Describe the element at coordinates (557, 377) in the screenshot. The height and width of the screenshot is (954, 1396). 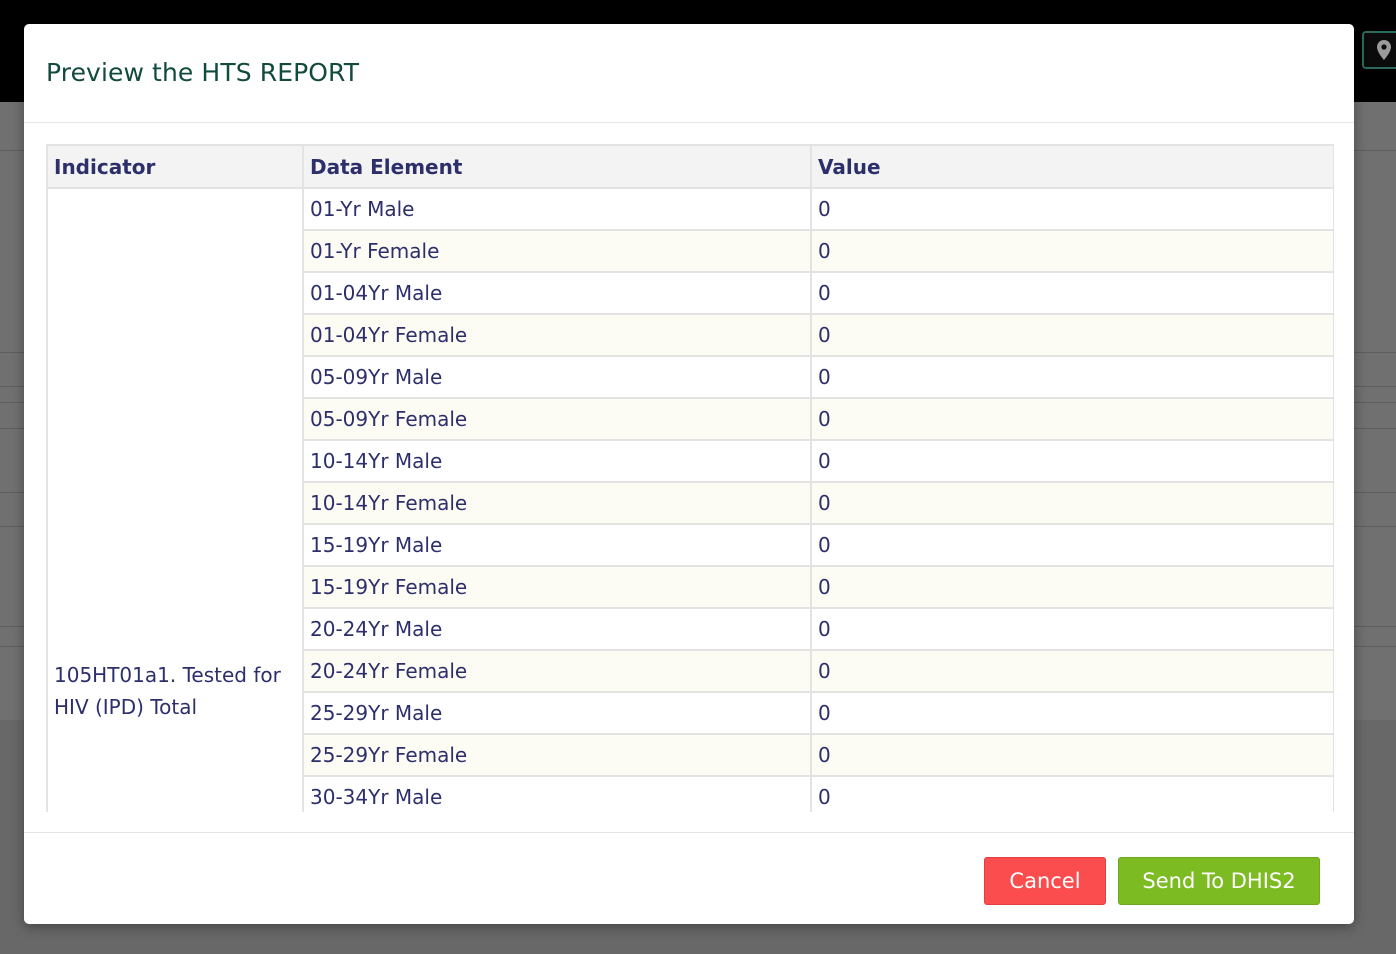
I see `data-element-cell: 05-09Yr Male` at that location.